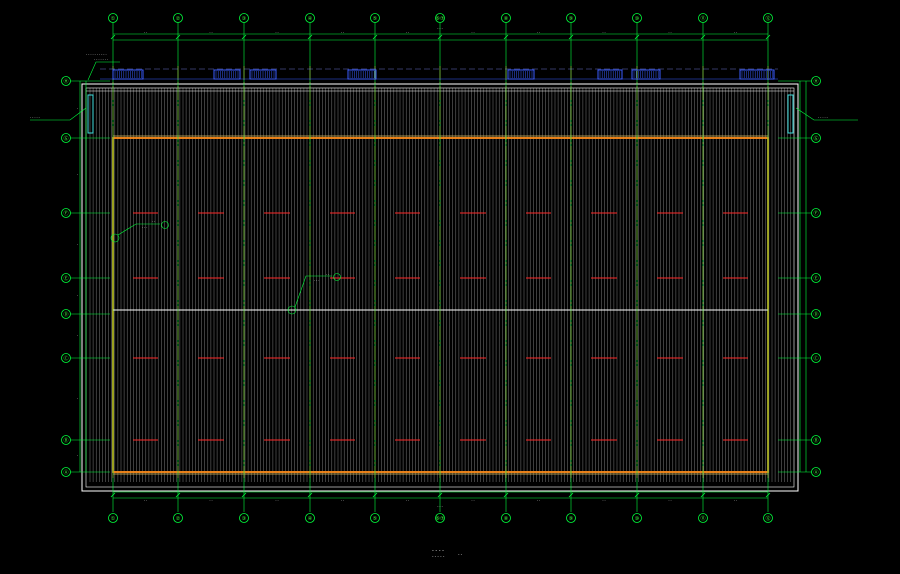  I want to click on grid-bubble-right-label: Ⓔ, so click(815, 278).